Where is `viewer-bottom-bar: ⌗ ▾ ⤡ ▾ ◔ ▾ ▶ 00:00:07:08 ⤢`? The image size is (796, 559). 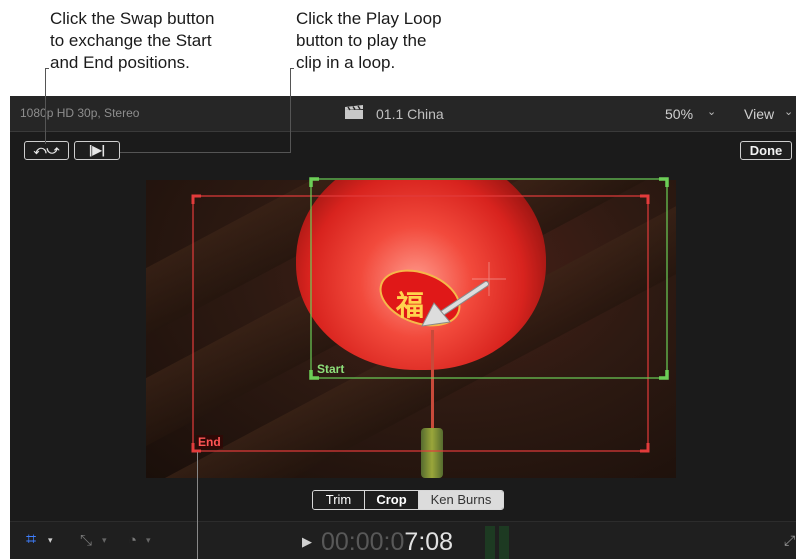 viewer-bottom-bar: ⌗ ▾ ⤡ ▾ ◔ ▾ ▶ 00:00:07:08 ⤢ is located at coordinates (403, 540).